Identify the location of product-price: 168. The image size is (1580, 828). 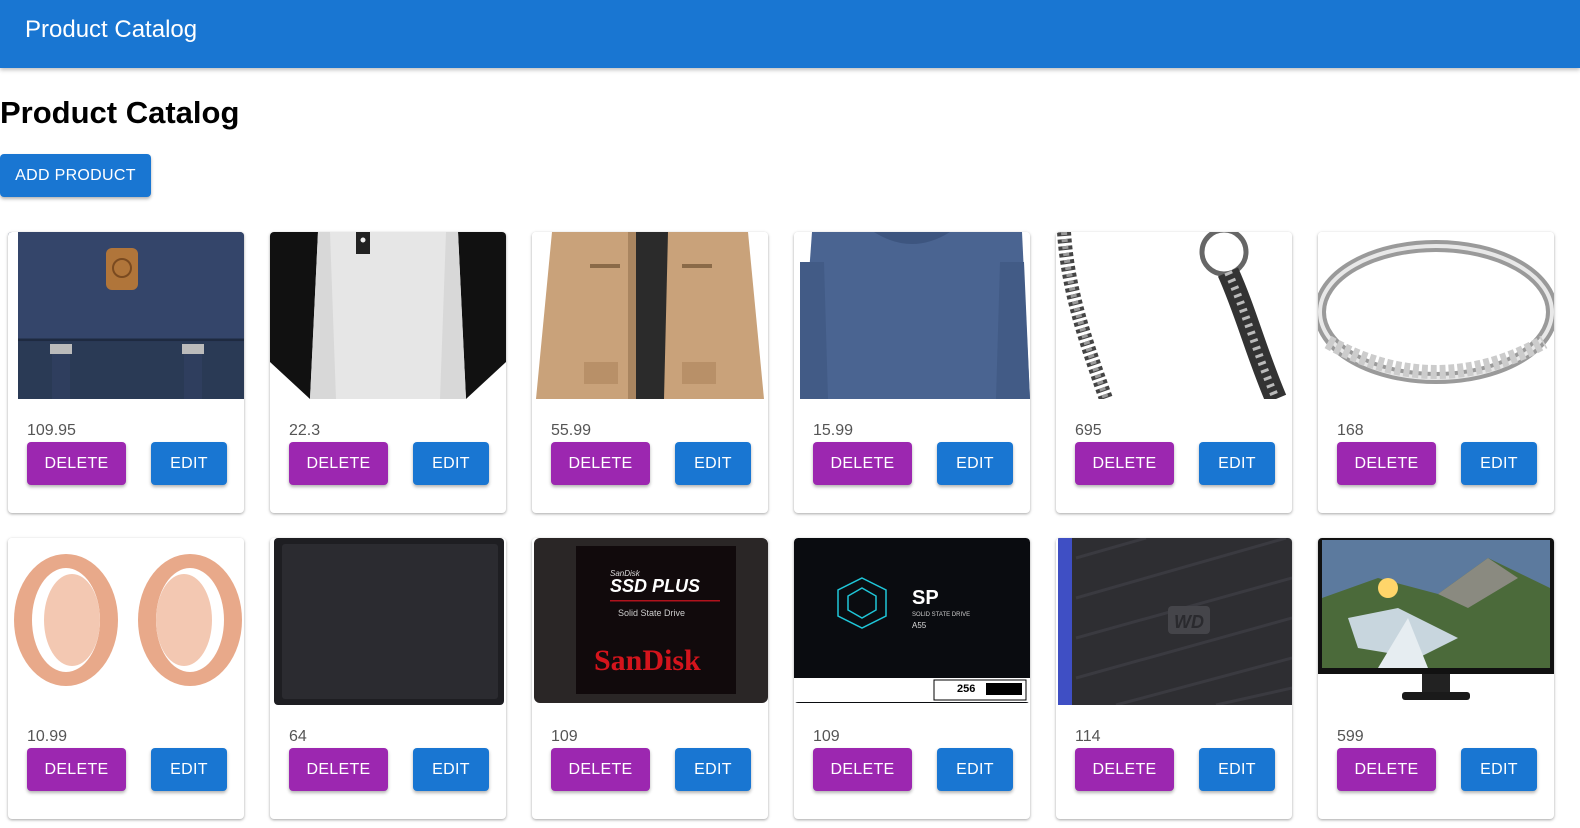
(1350, 430).